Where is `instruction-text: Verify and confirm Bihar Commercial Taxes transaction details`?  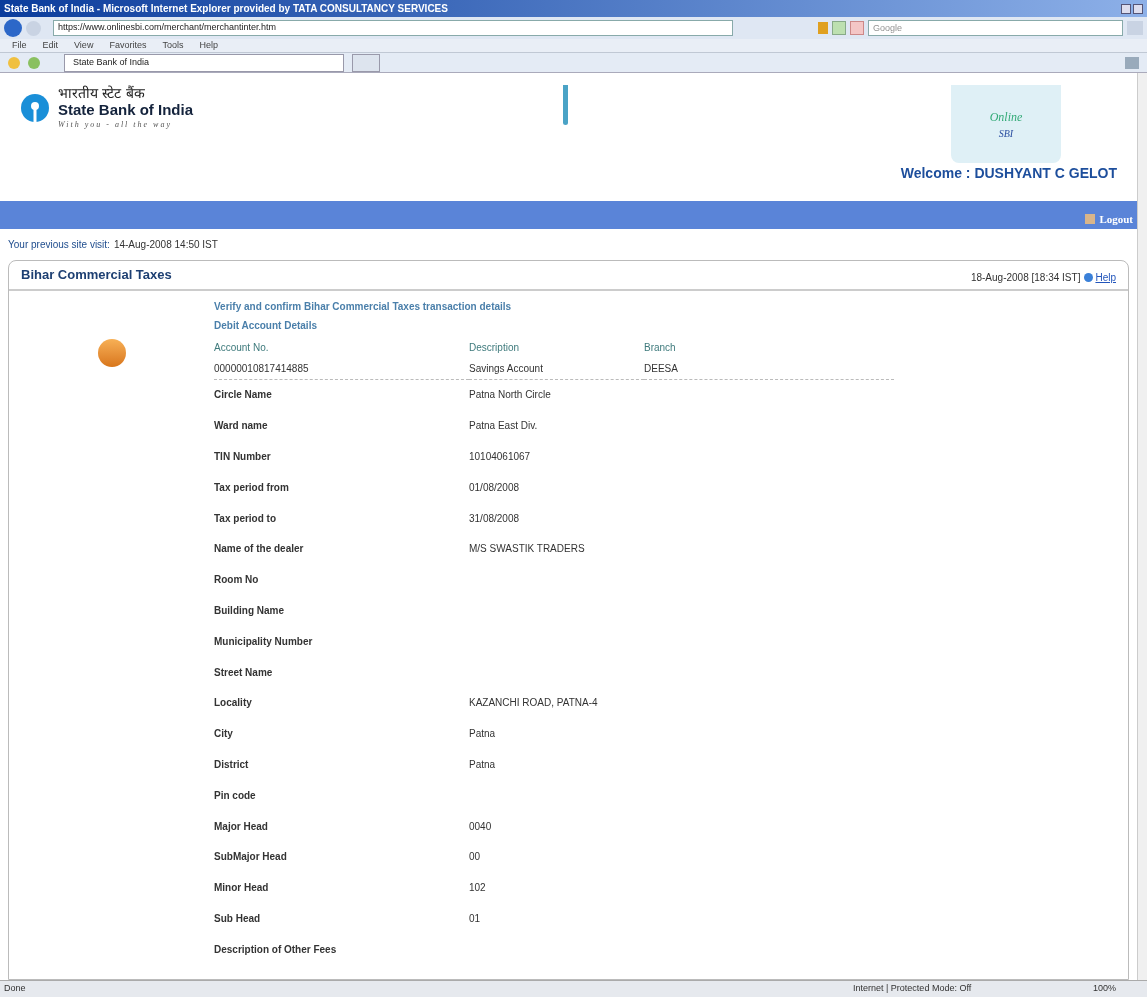
instruction-text: Verify and confirm Bihar Commercial Taxes transaction details is located at coordinates (363, 306).